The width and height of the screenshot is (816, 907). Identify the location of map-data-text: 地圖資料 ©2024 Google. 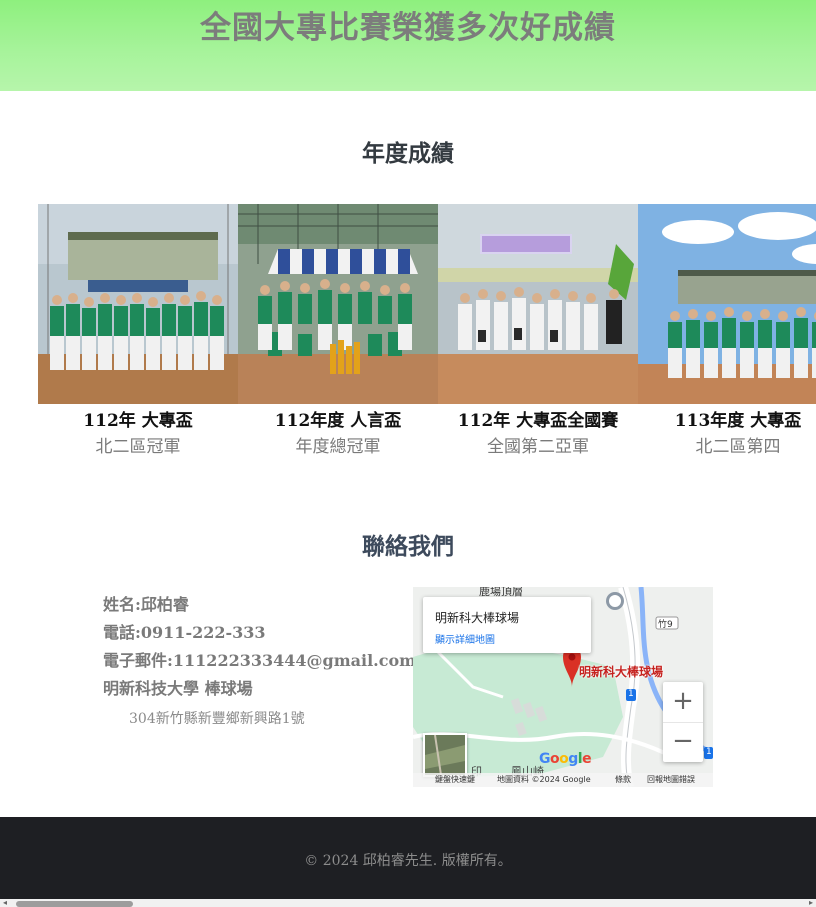
(544, 779).